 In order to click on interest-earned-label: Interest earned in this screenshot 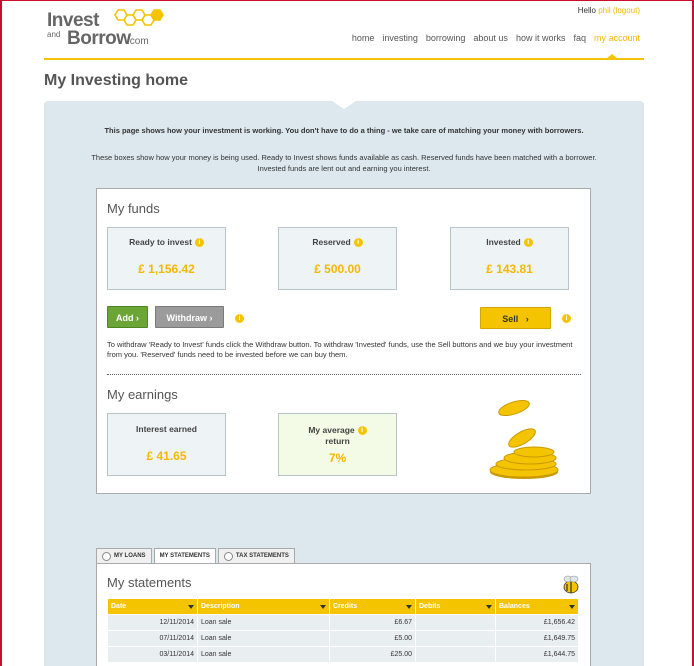, I will do `click(166, 429)`.